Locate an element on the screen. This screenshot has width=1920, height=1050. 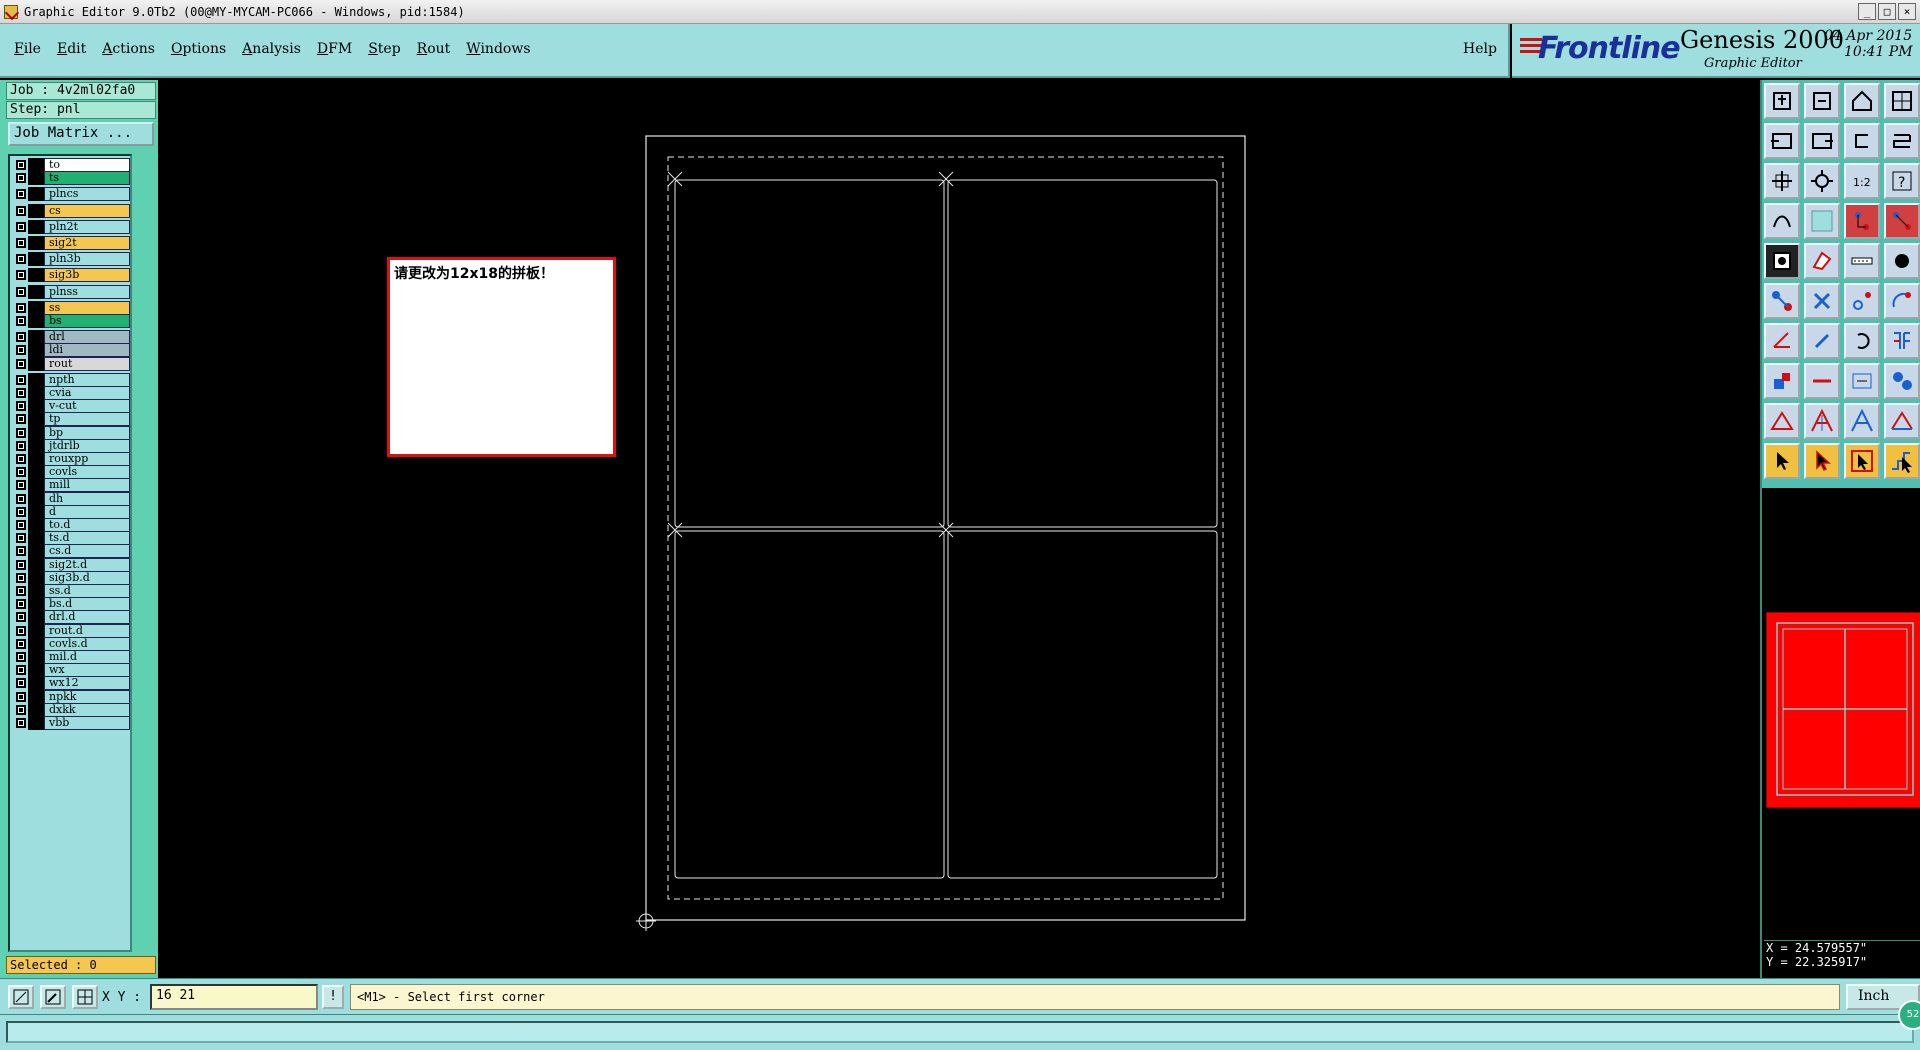
layer-name: cs.d is located at coordinates (87, 551).